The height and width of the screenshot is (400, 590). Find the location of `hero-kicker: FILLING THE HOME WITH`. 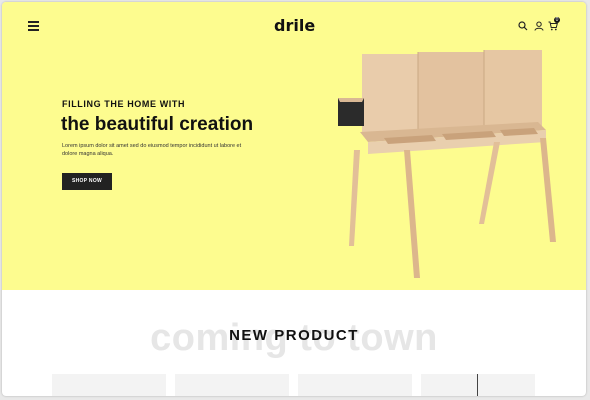

hero-kicker: FILLING THE HOME WITH is located at coordinates (124, 104).